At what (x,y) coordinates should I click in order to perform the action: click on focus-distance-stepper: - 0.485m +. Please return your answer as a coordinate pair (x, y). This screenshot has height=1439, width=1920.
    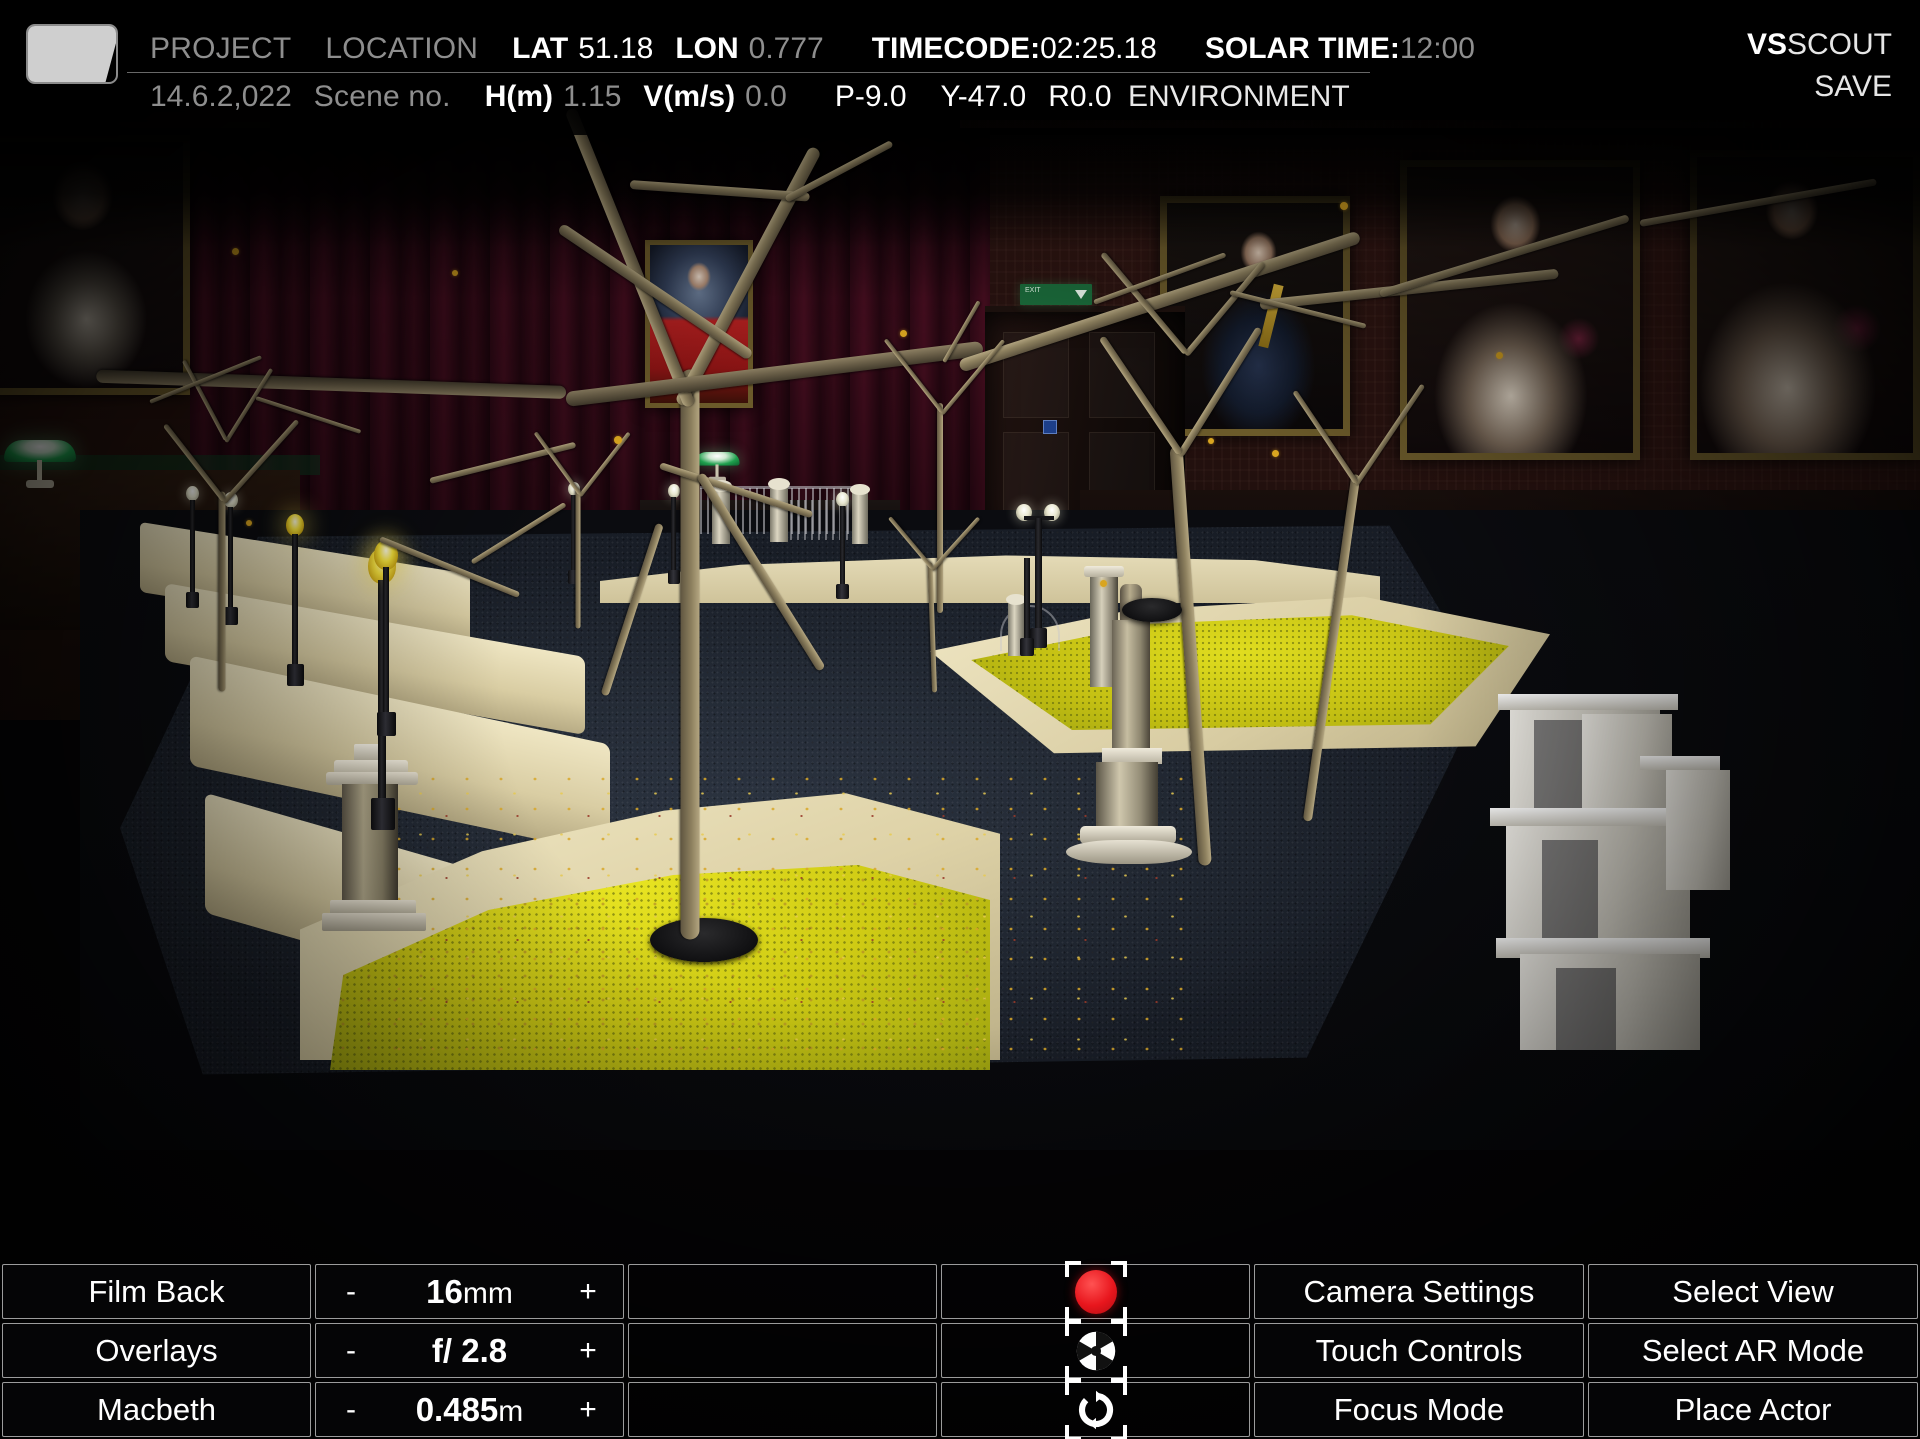
    Looking at the image, I should click on (469, 1409).